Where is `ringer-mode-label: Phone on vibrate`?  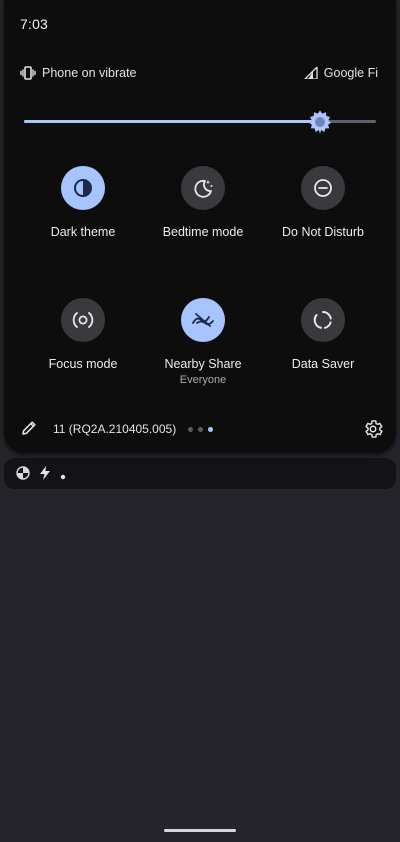 ringer-mode-label: Phone on vibrate is located at coordinates (89, 73).